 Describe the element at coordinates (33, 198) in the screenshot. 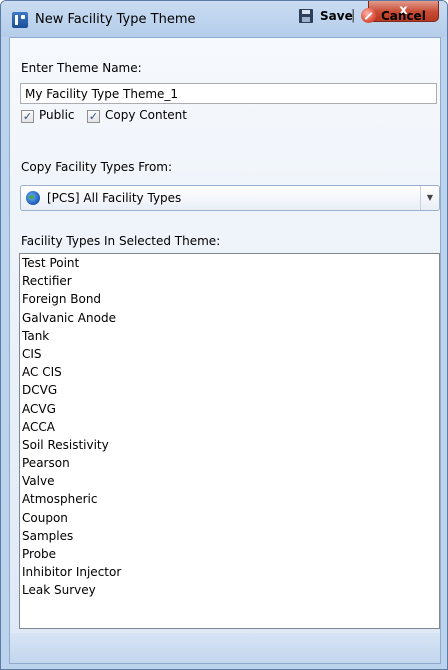

I see `globe-icon` at that location.